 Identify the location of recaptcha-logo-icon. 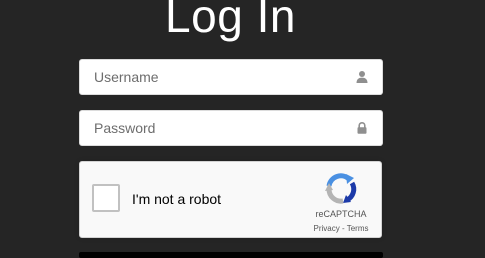
(341, 188).